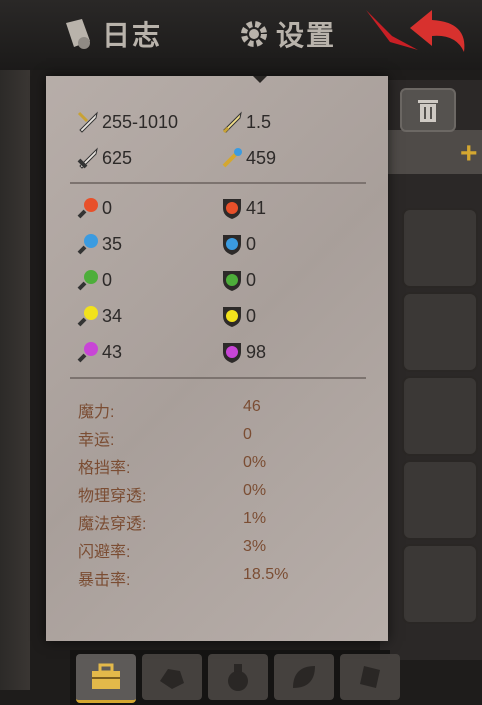  Describe the element at coordinates (112, 524) in the screenshot. I see `attr-label: 魔法穿透:` at that location.